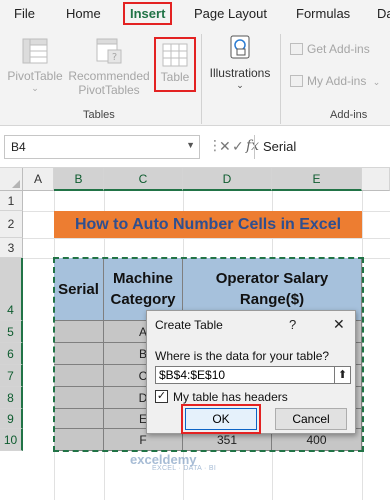 This screenshot has width=390, height=500. I want to click on close-icon: ✕, so click(339, 324).